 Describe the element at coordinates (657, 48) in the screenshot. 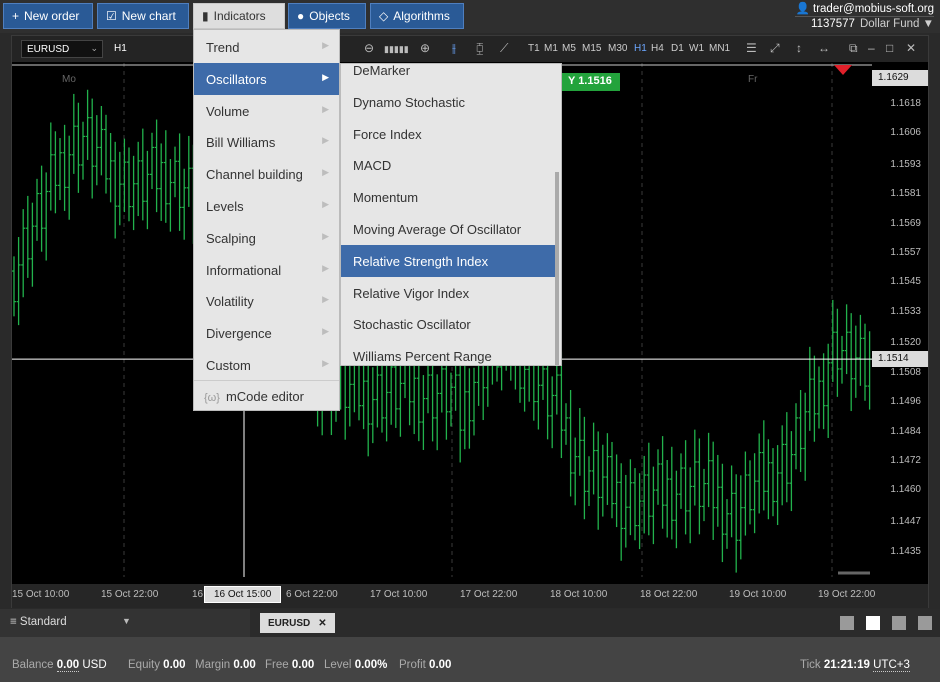

I see `timeframe-h4: H4` at that location.